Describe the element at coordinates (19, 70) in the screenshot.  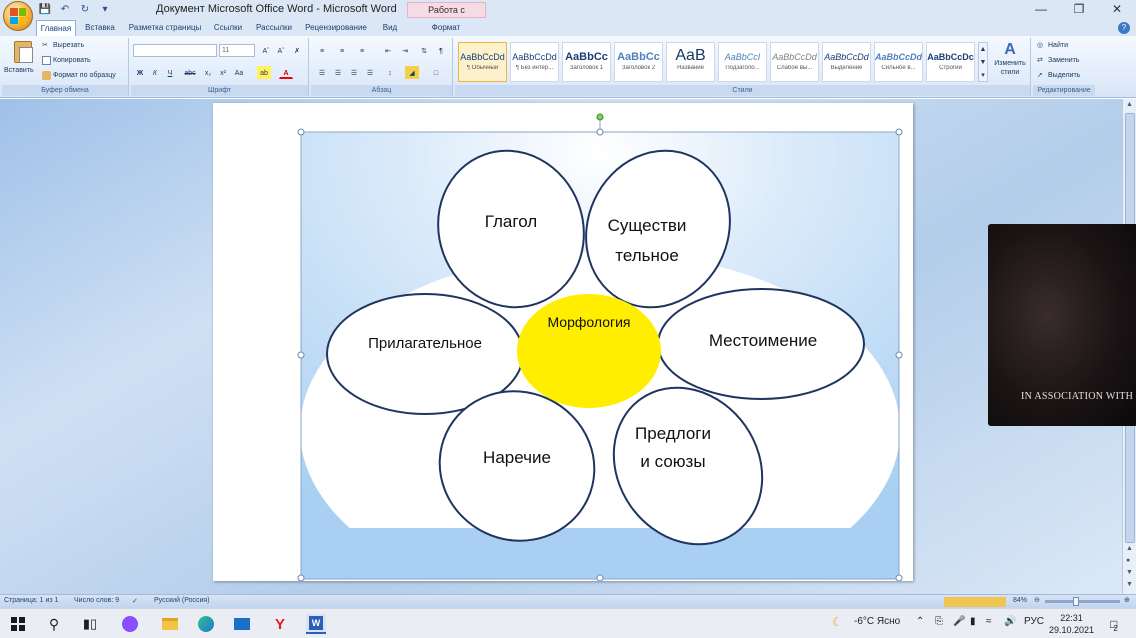
I see `paste-button: Вставить` at that location.